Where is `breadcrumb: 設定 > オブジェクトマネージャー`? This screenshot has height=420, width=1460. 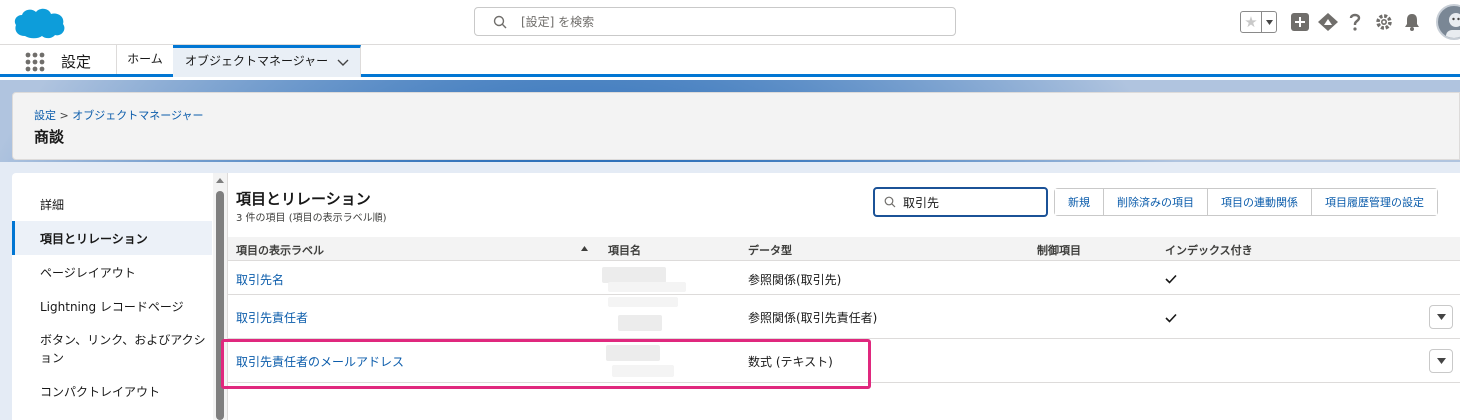
breadcrumb: 設定 > オブジェクトマネージャー is located at coordinates (118, 115).